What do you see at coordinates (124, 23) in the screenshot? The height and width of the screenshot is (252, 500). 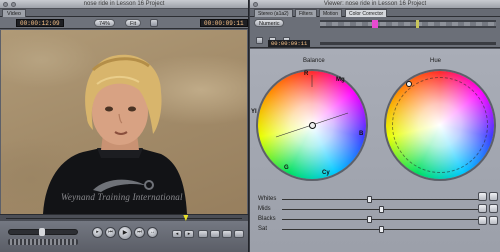 I see `canvas-toolbar: 00:00:12:09 74% Fit 00:00:09:11` at bounding box center [124, 23].